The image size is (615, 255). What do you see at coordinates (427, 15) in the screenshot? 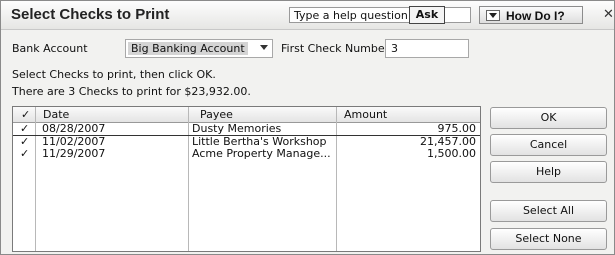
I see `ask-button: Ask` at bounding box center [427, 15].